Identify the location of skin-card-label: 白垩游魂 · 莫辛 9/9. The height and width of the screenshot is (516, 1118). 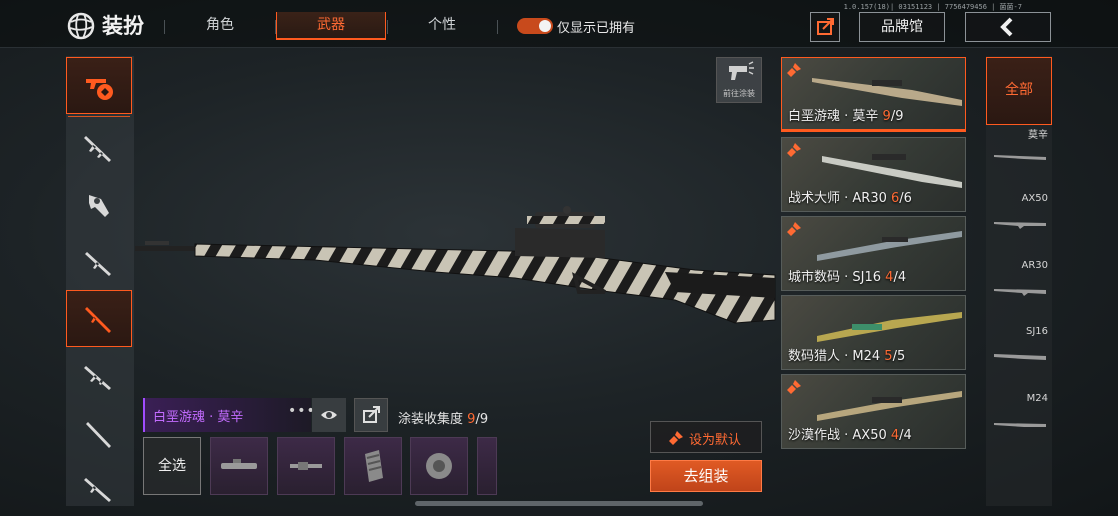
(846, 116).